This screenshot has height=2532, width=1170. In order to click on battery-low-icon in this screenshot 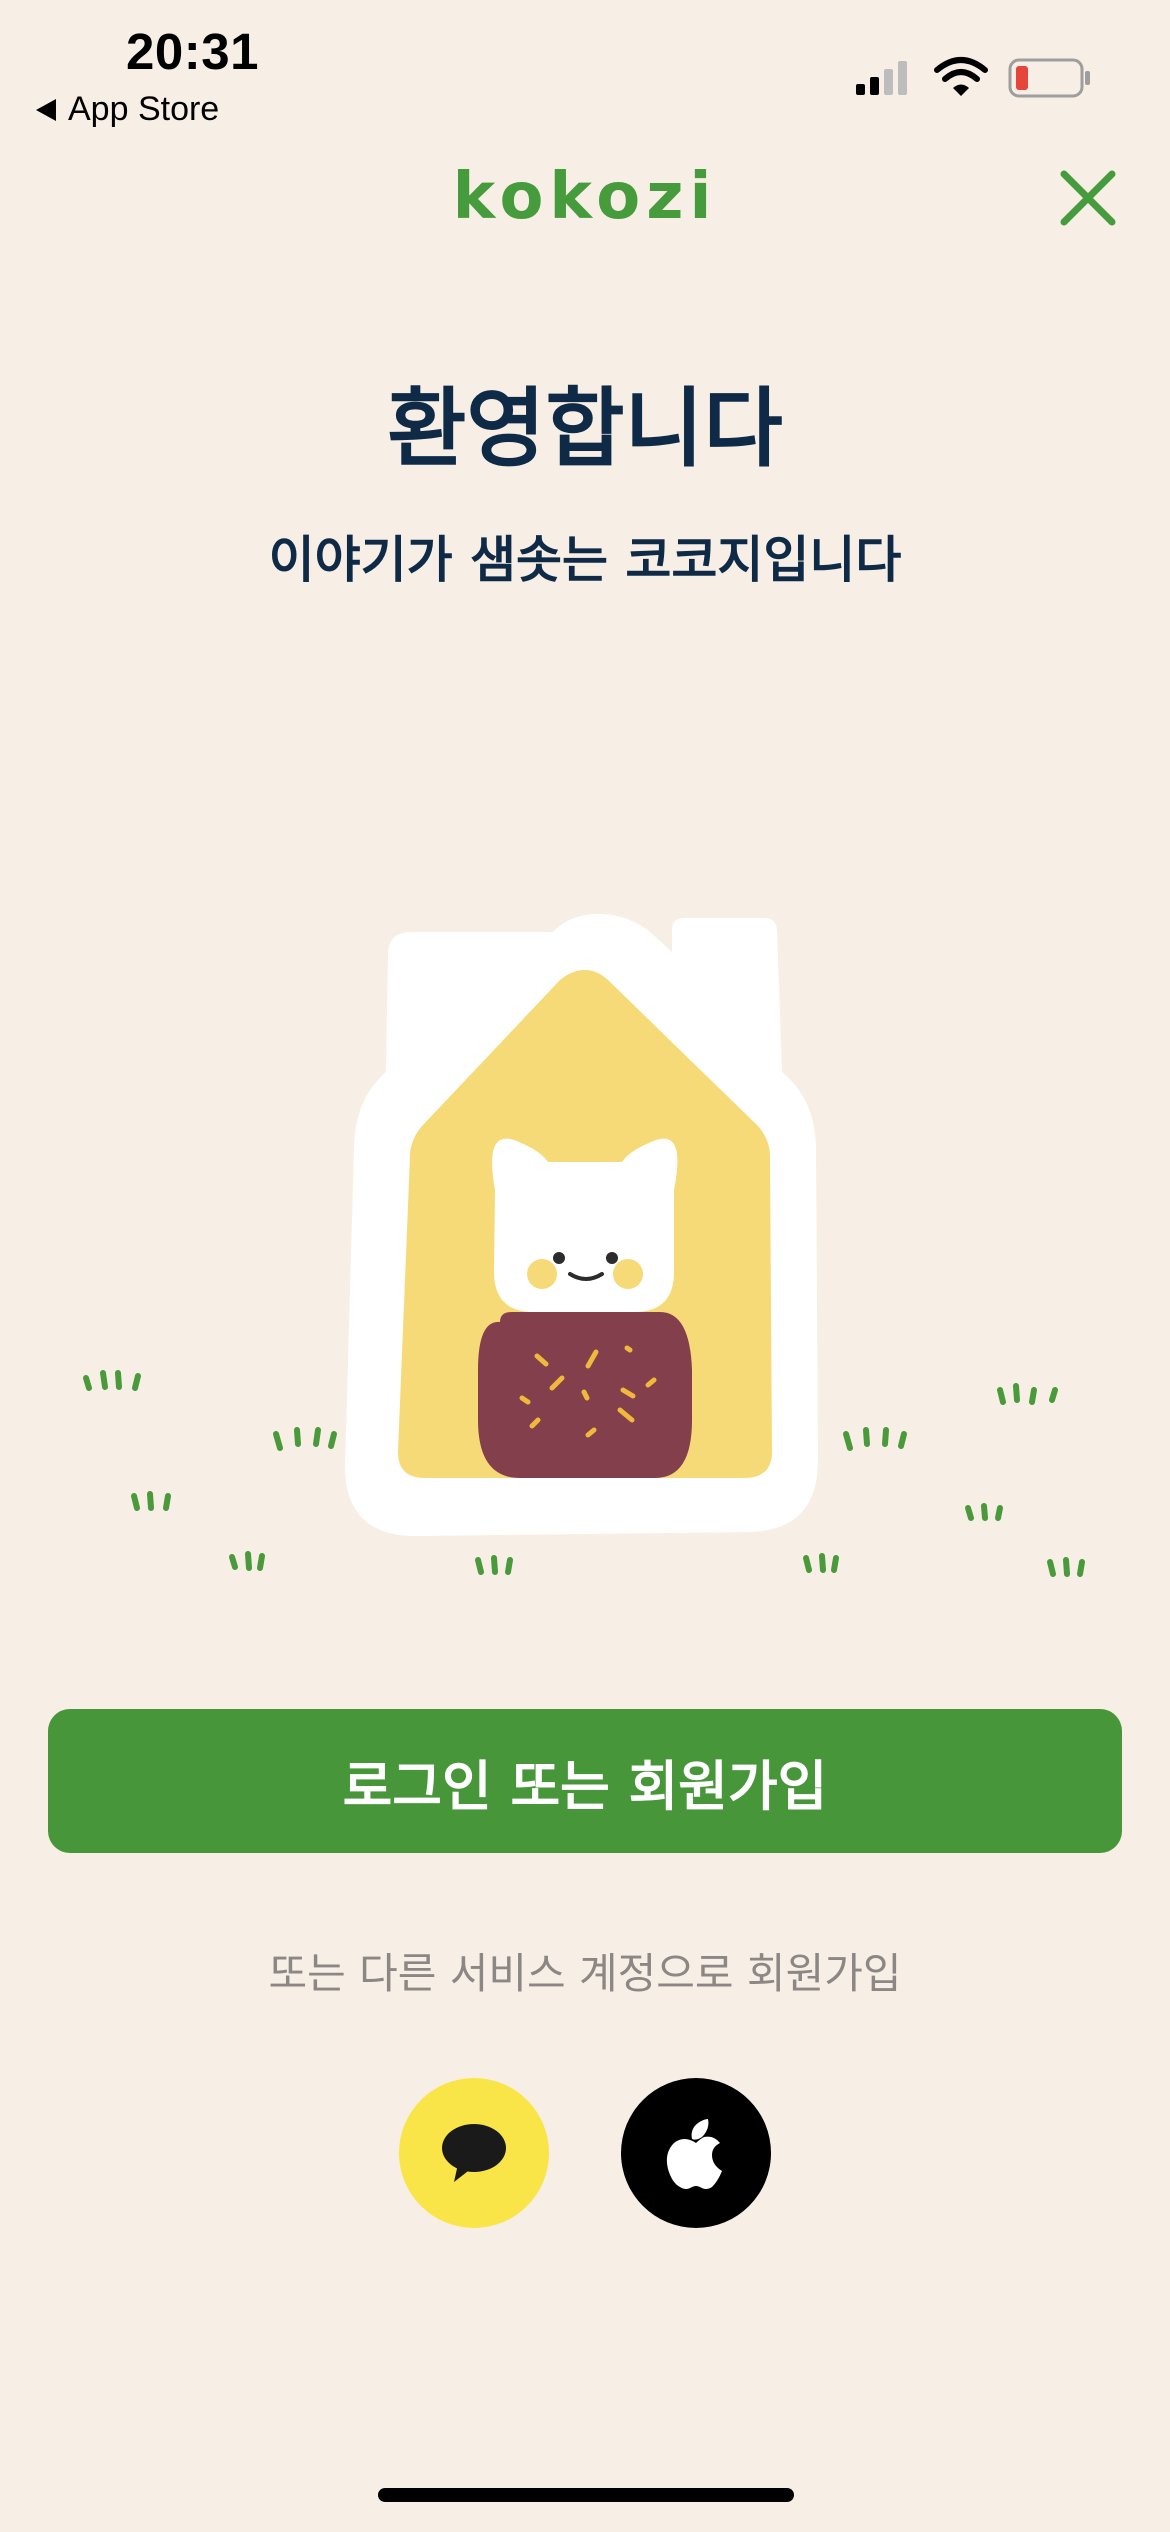, I will do `click(1049, 78)`.